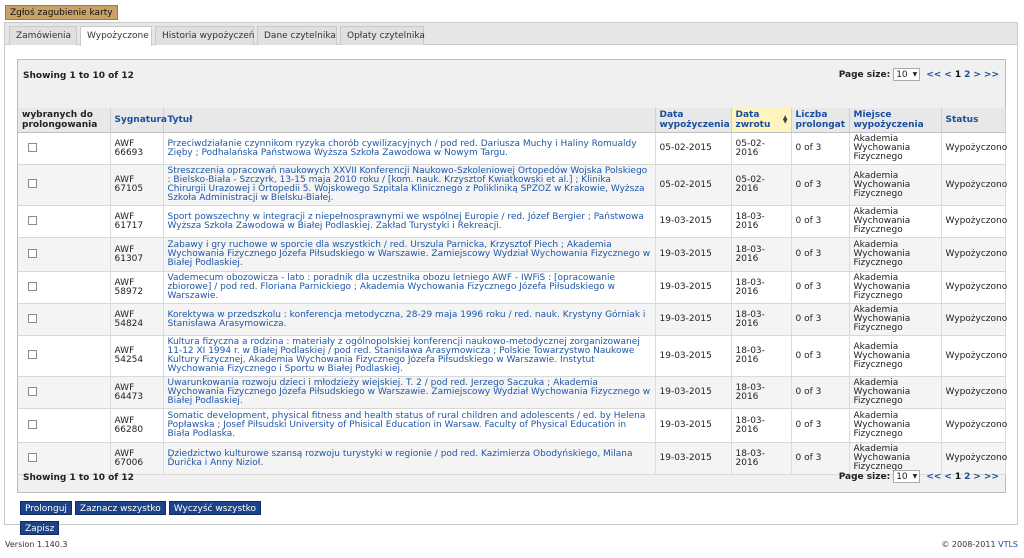 This screenshot has height=558, width=1024. Describe the element at coordinates (948, 75) in the screenshot. I see `prev-page-link: <` at that location.